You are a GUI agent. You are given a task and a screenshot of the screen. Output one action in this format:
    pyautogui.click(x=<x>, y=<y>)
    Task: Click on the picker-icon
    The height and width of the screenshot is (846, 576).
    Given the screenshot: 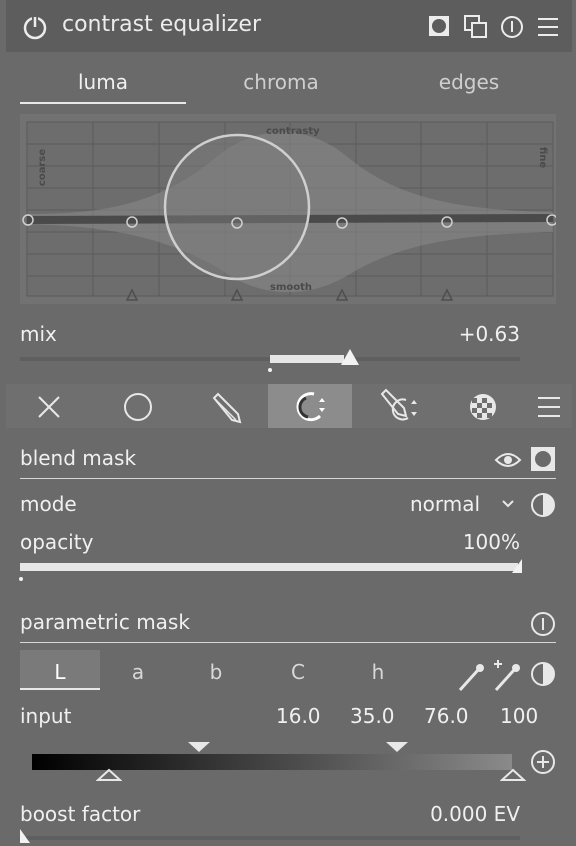 What is the action you would take?
    pyautogui.click(x=471, y=677)
    